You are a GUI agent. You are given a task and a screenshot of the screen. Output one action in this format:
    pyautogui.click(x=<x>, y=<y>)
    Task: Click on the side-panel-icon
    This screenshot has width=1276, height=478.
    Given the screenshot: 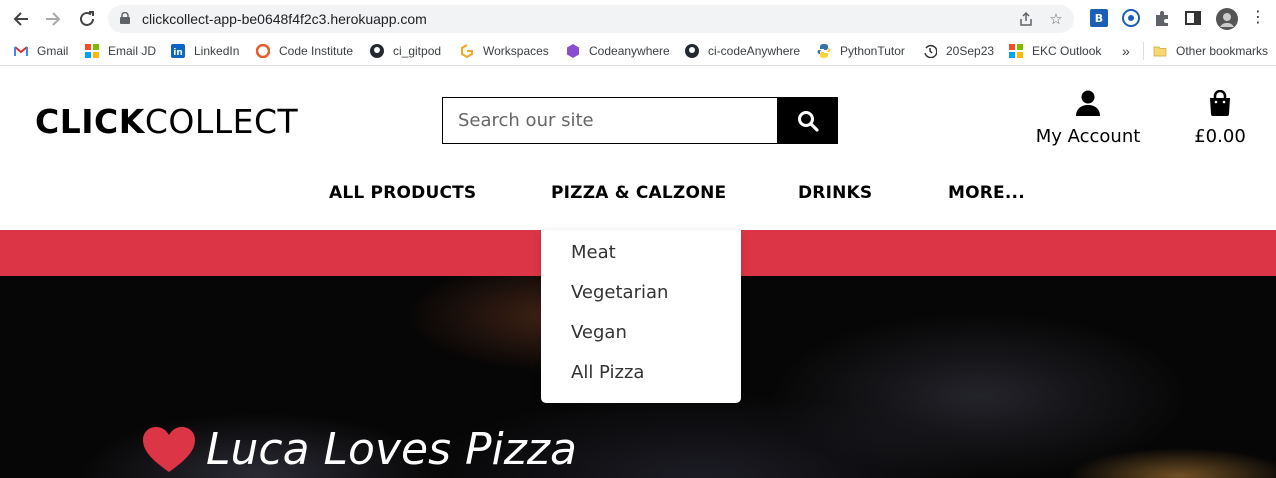 What is the action you would take?
    pyautogui.click(x=1193, y=18)
    